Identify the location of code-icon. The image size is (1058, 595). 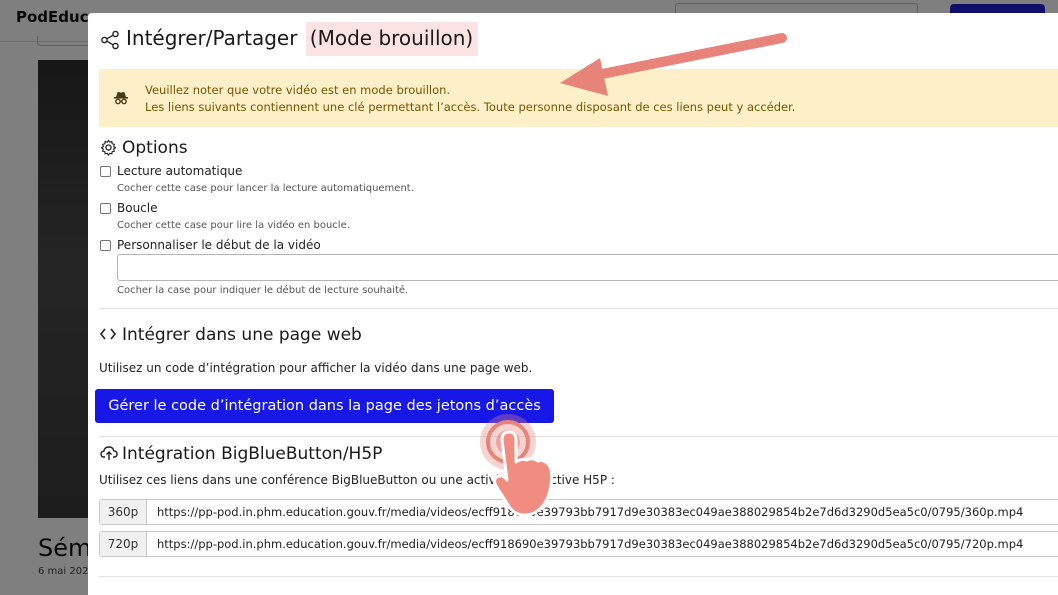
(108, 334).